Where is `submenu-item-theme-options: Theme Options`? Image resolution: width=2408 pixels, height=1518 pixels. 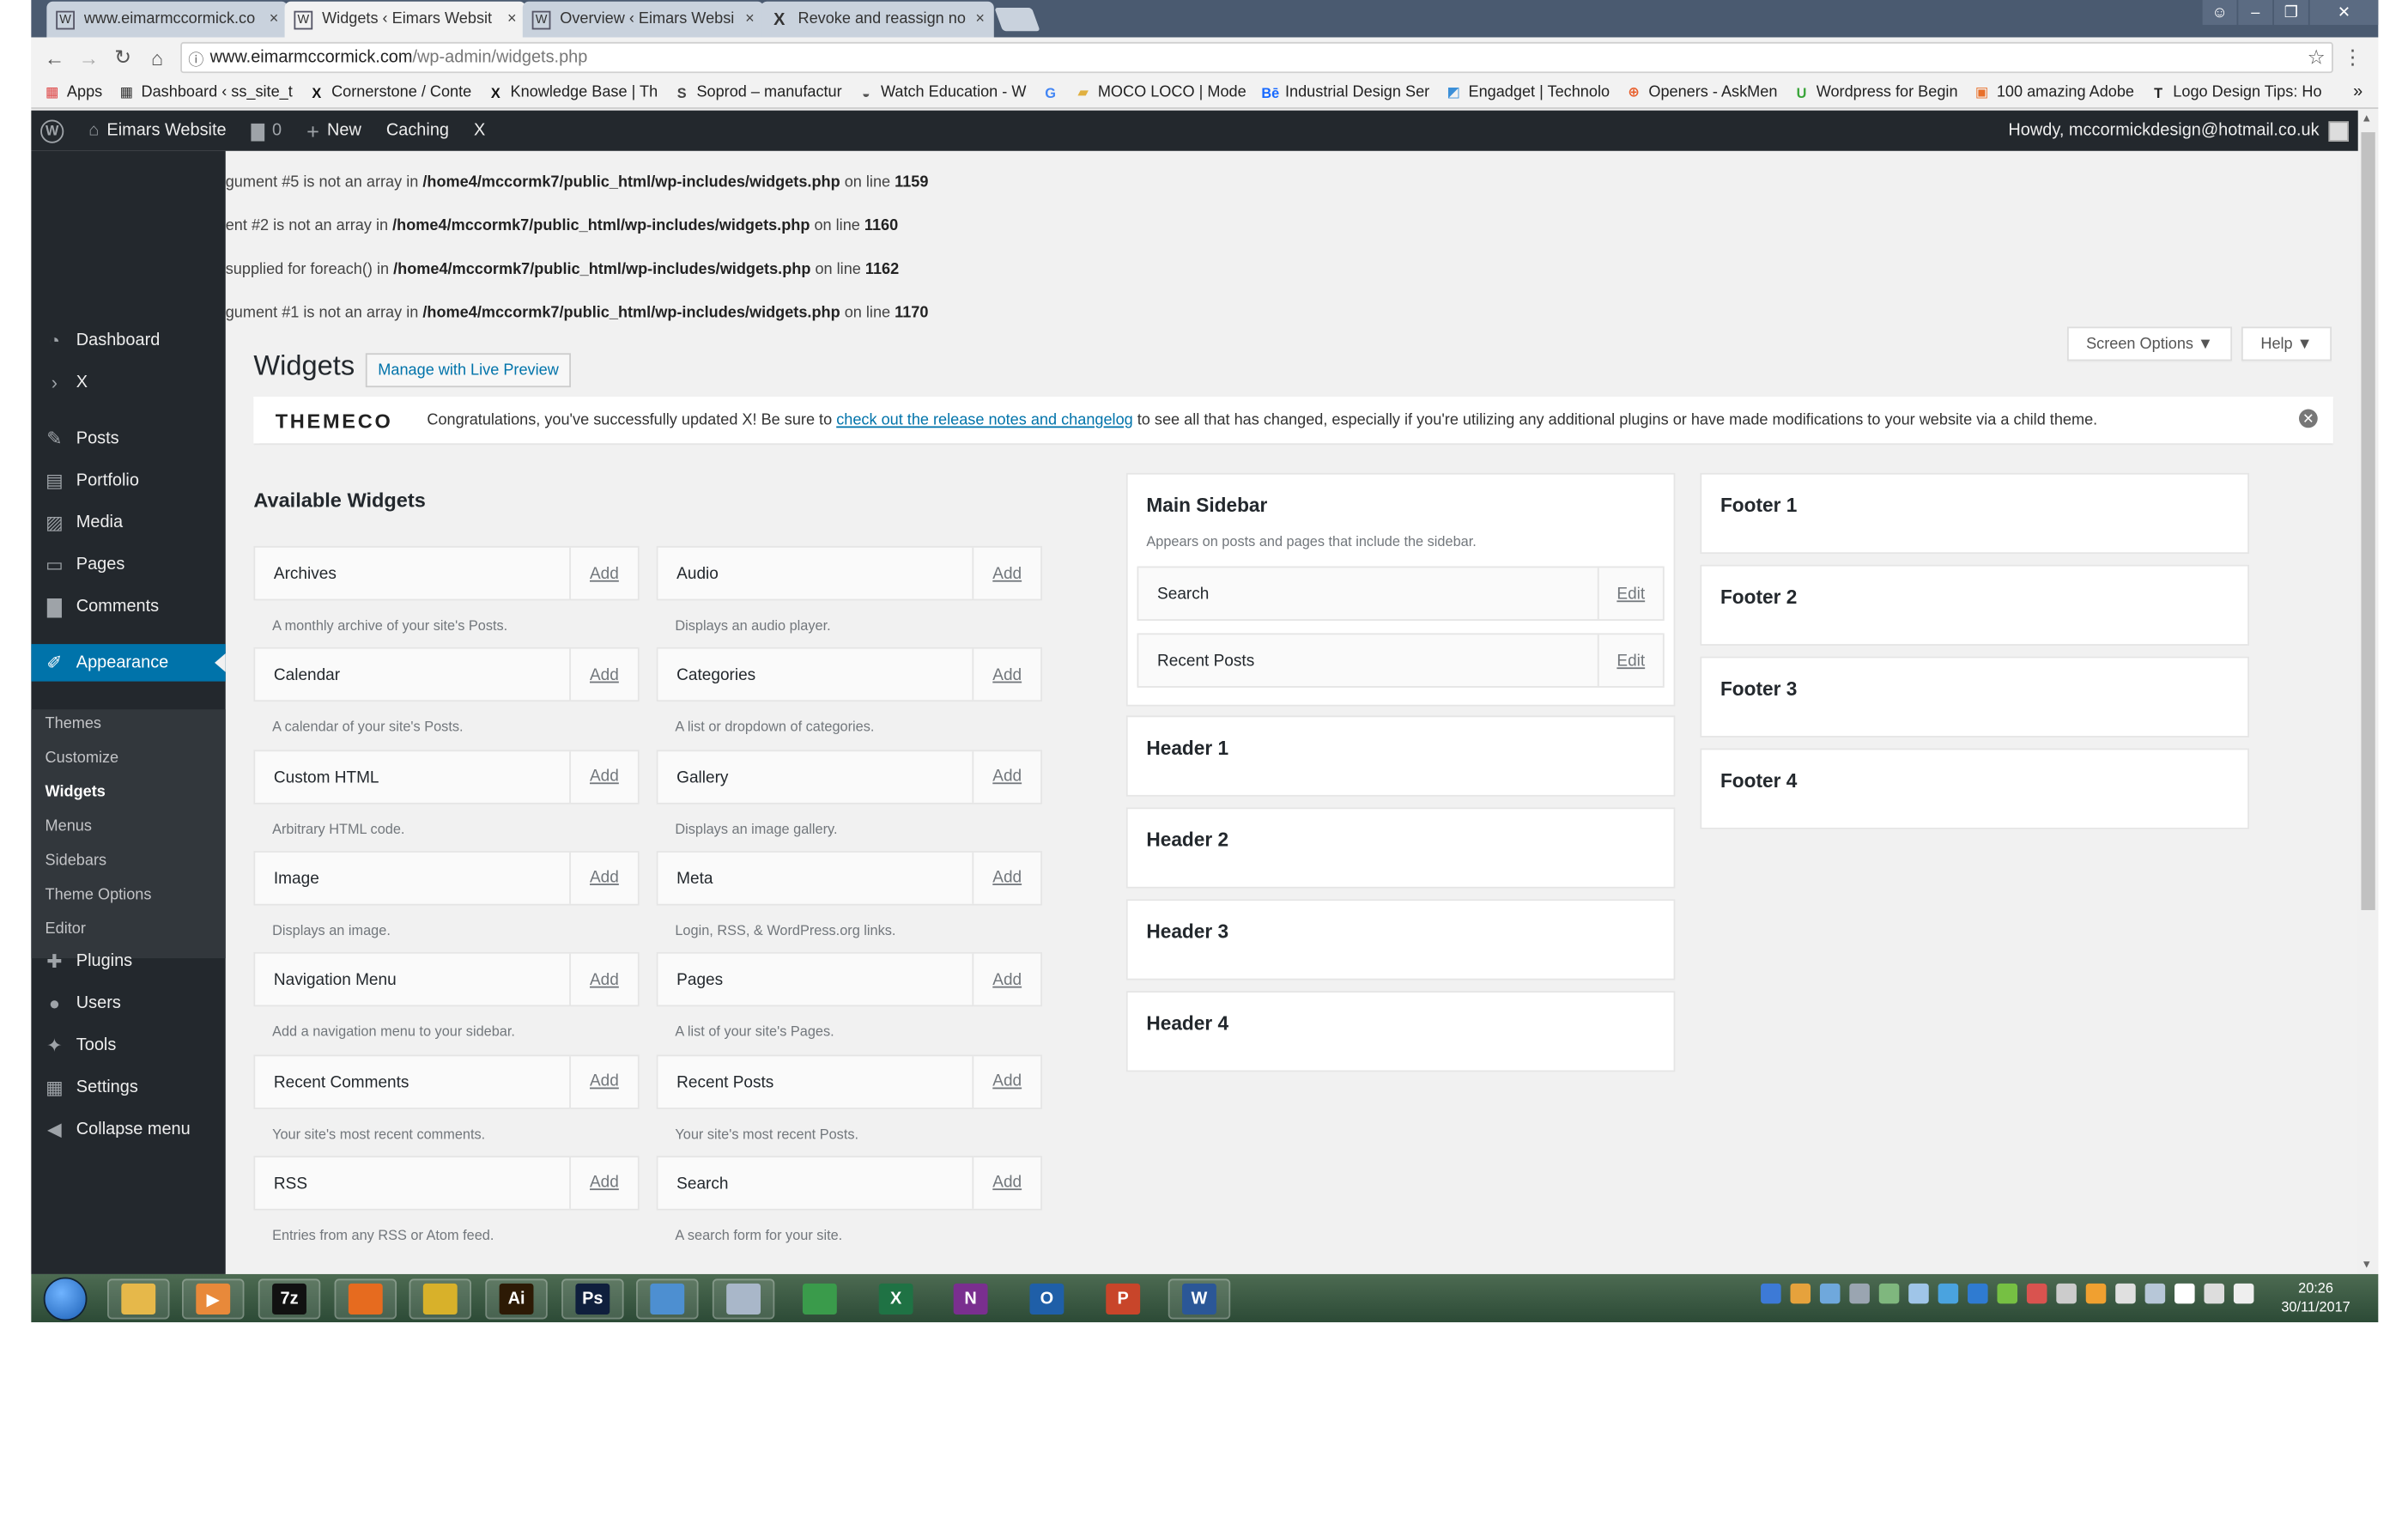 submenu-item-theme-options: Theme Options is located at coordinates (99, 895).